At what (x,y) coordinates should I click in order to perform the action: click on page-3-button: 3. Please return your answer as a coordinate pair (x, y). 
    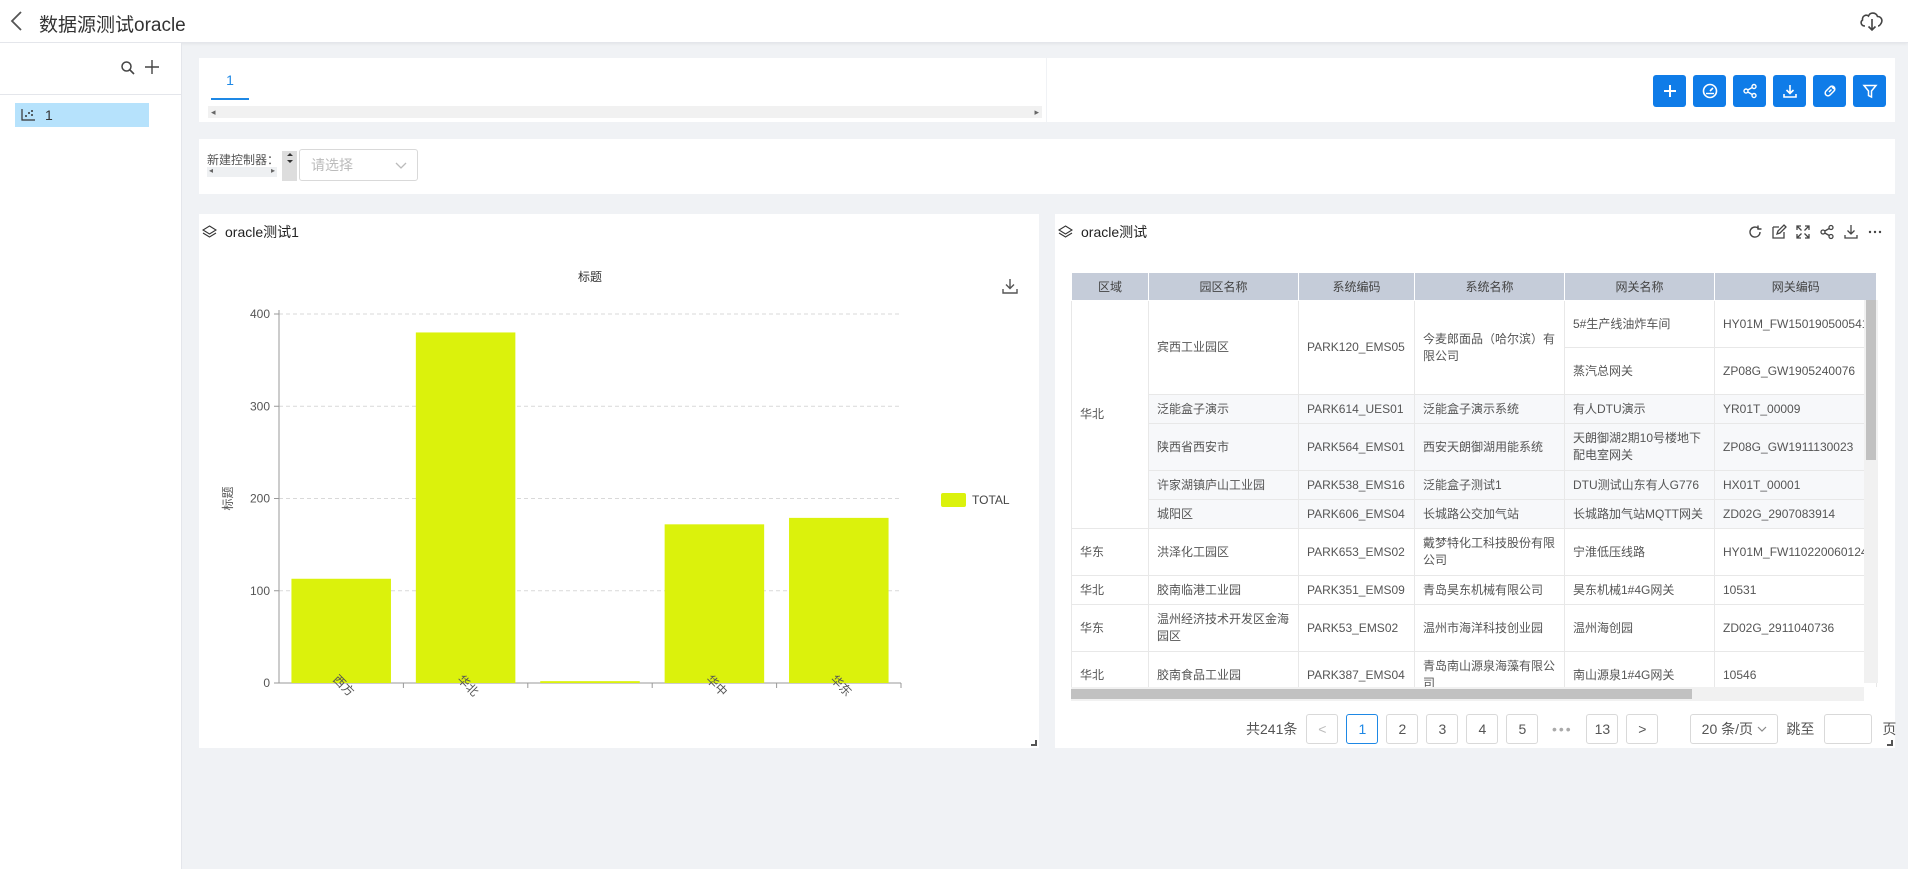
    Looking at the image, I should click on (1442, 729).